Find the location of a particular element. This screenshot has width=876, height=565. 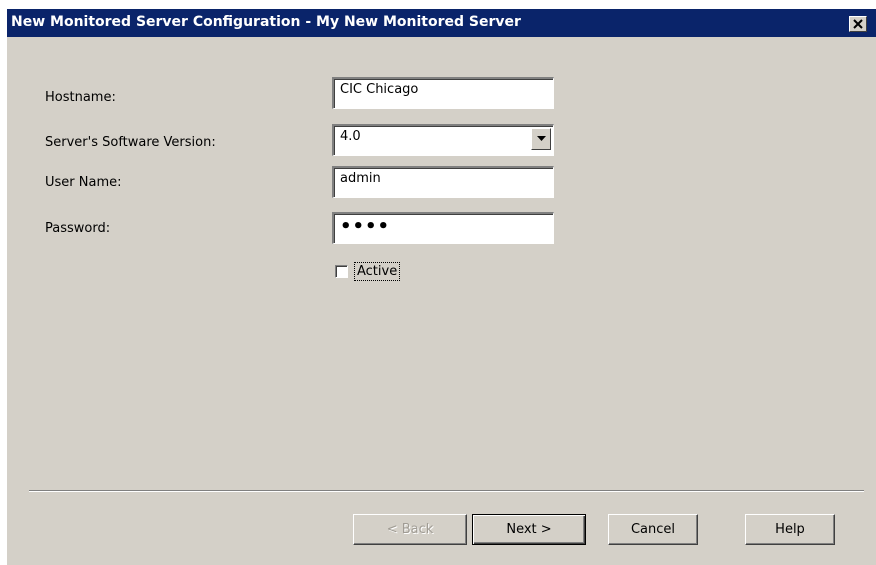

username-input: admin is located at coordinates (443, 182).